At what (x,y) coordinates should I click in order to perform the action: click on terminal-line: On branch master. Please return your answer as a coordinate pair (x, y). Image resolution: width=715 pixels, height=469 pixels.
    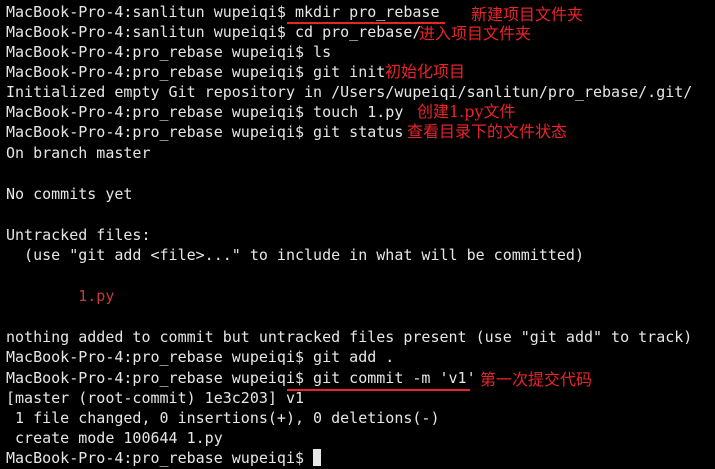
    Looking at the image, I should click on (78, 153).